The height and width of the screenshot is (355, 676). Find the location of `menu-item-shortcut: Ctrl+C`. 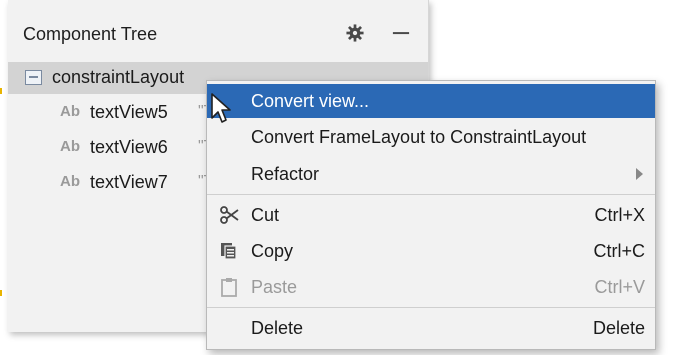

menu-item-shortcut: Ctrl+C is located at coordinates (619, 251).